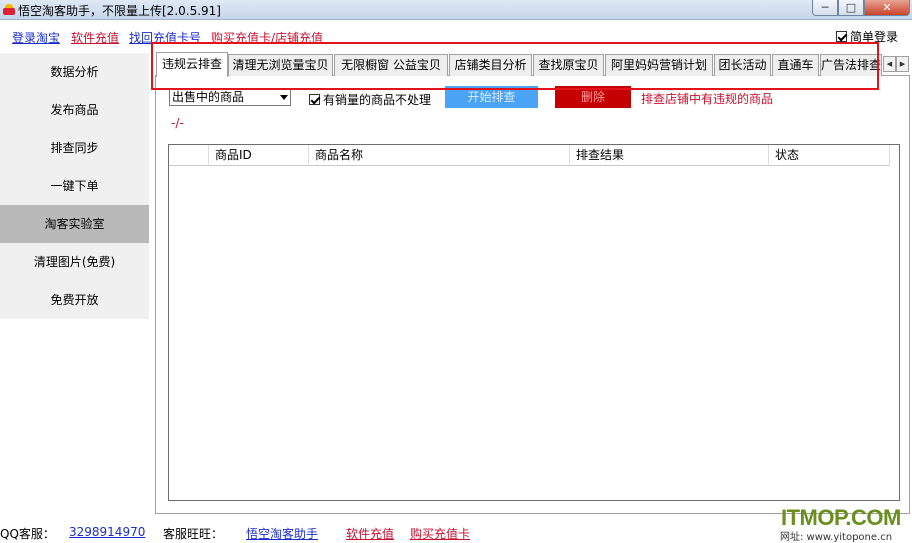  I want to click on skip-sold-toggle: 有销量的商品不处理, so click(370, 99).